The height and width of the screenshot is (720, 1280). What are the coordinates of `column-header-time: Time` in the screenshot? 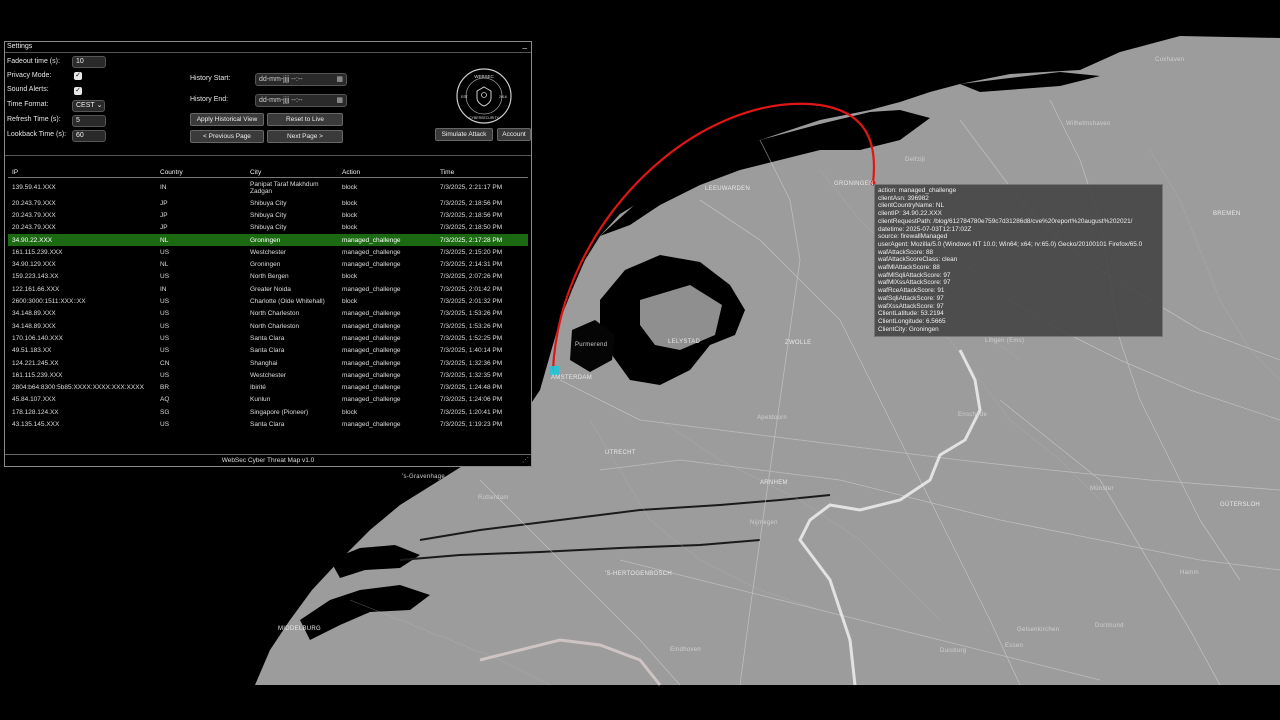 It's located at (482, 172).